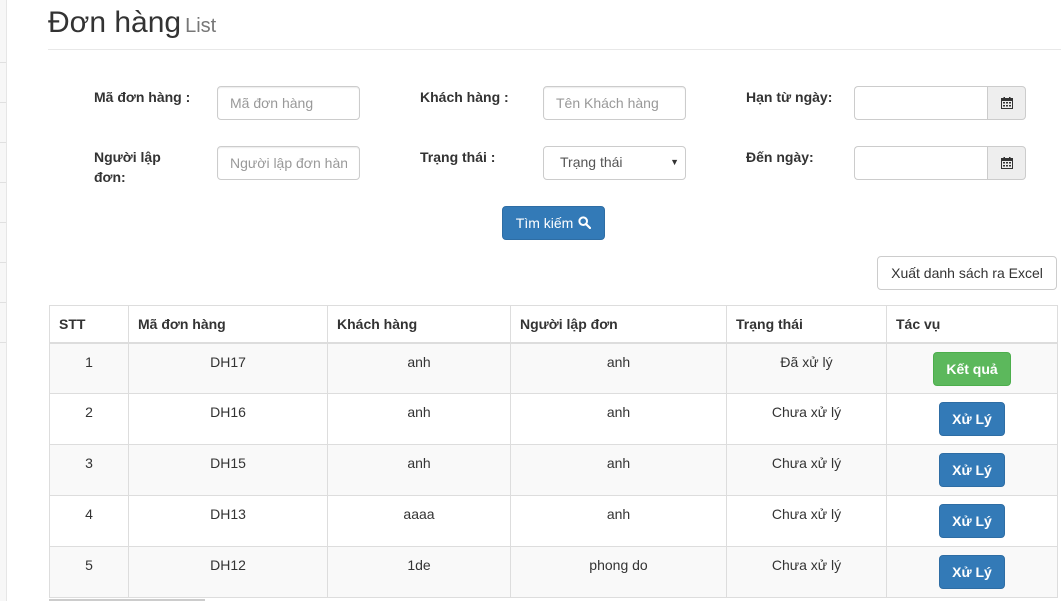  Describe the element at coordinates (544, 223) in the screenshot. I see `search-button-label: Tìm kiếm` at that location.